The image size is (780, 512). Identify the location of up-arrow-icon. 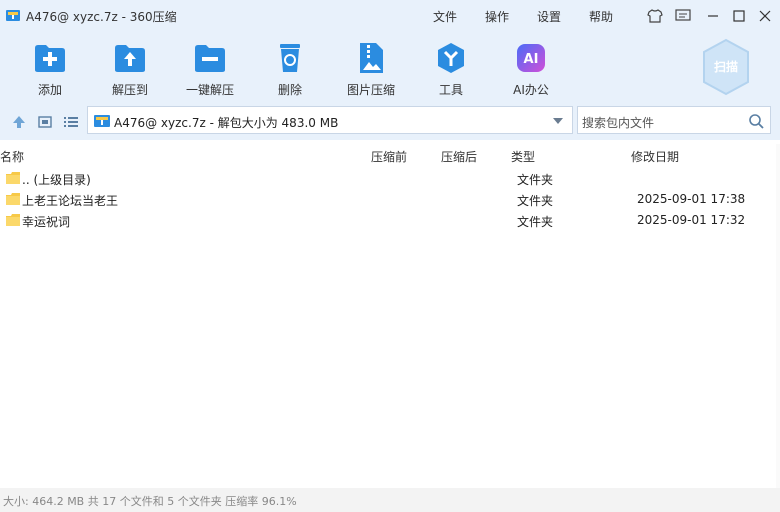
(19, 122).